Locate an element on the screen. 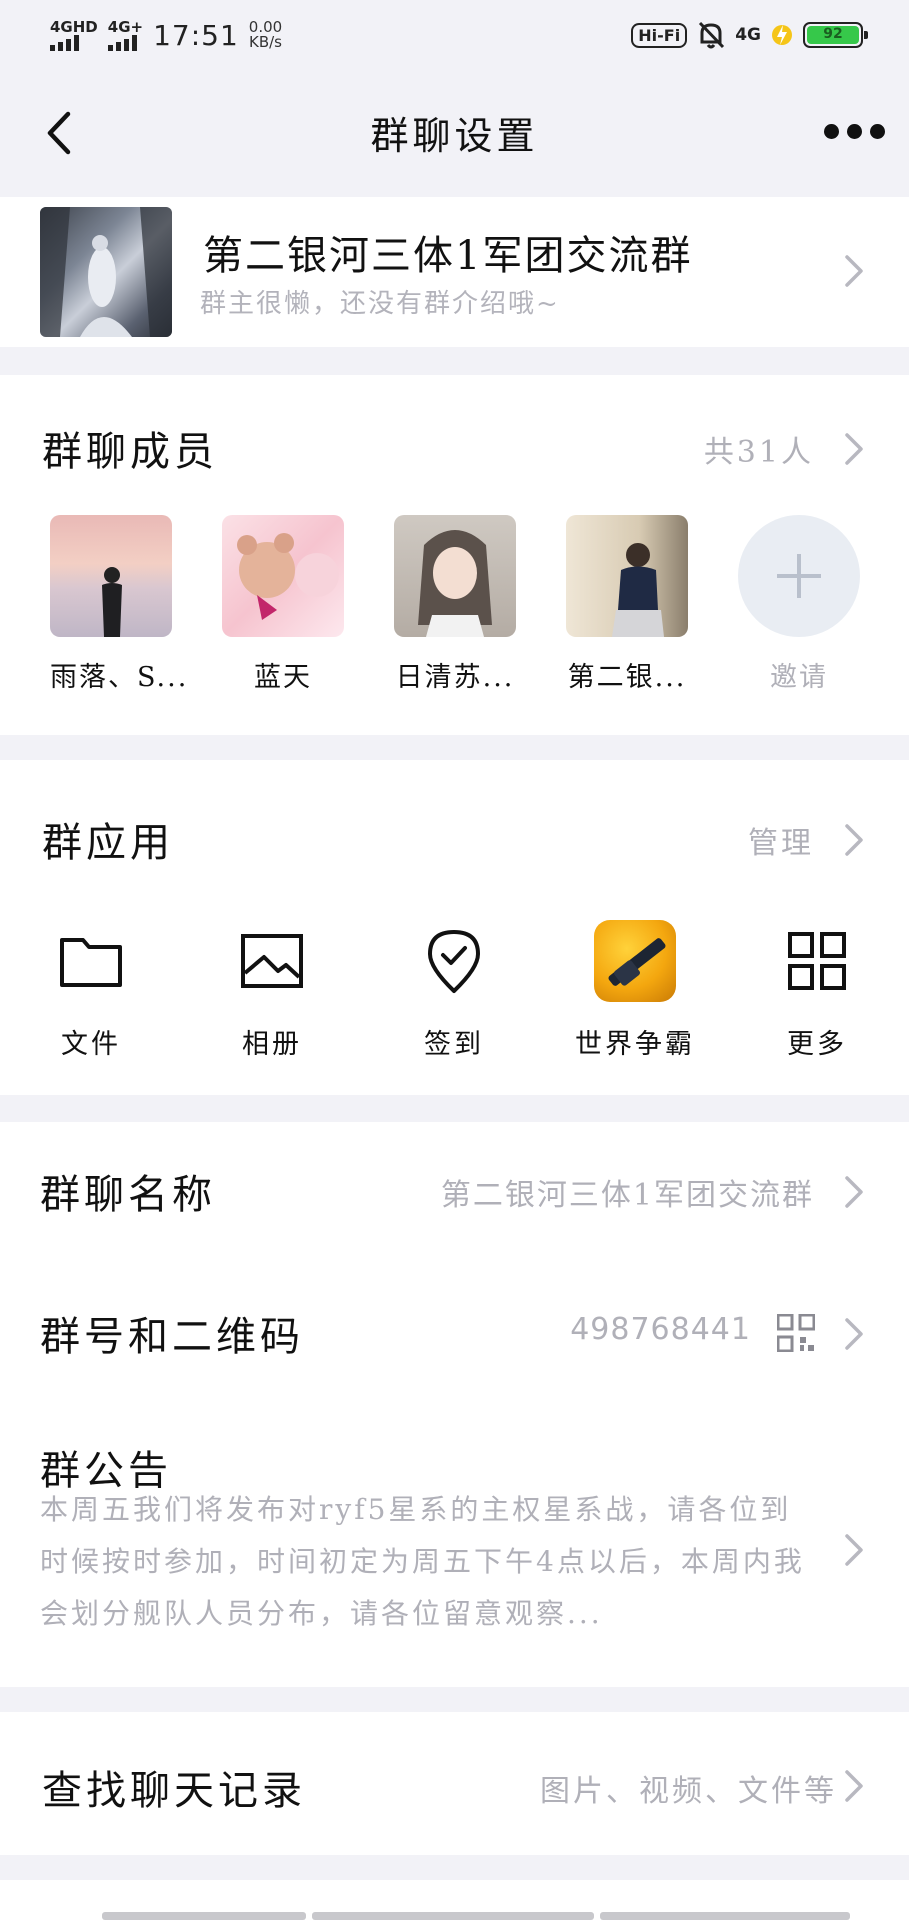 Image resolution: width=909 pixels, height=1920 pixels. app-game: 世界争霸 is located at coordinates (635, 990).